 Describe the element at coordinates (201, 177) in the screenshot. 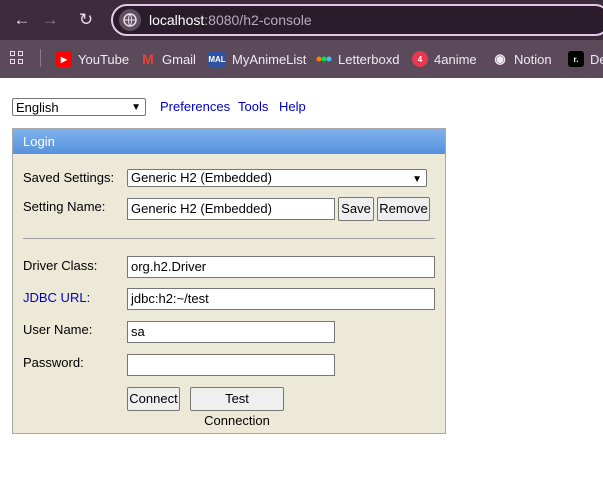

I see `saved-settings-value: Generic H2 (Embedded)` at that location.